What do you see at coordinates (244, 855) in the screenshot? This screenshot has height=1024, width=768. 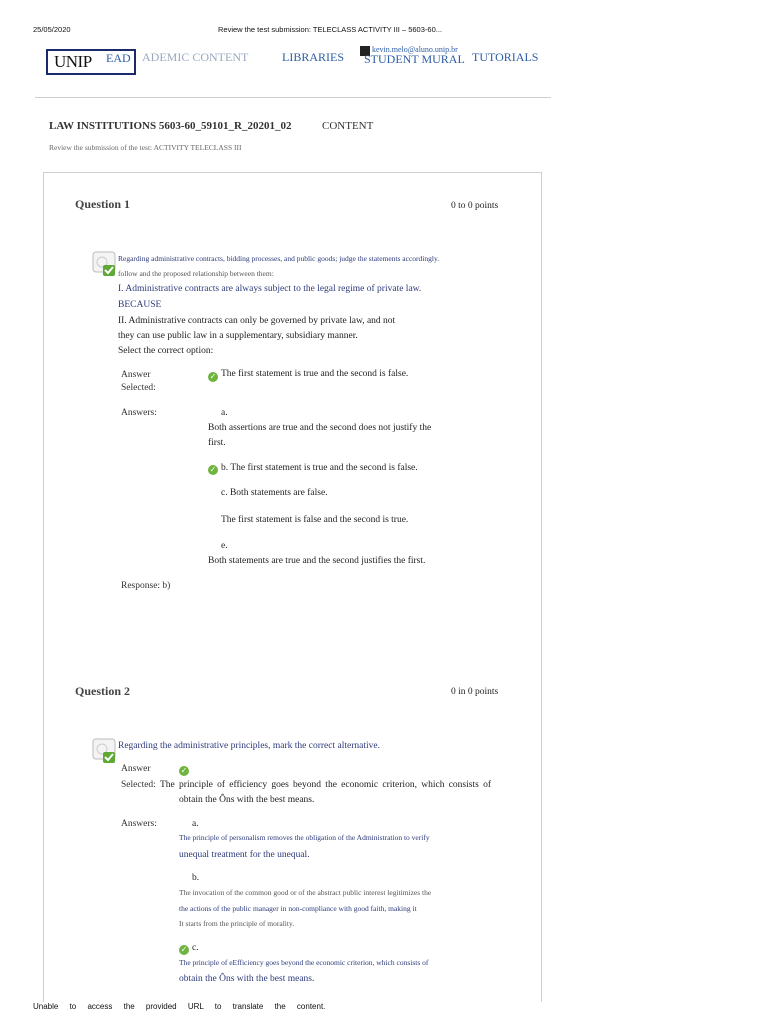 I see `q2-option-a-line2: unequal treatment for the unequal.` at bounding box center [244, 855].